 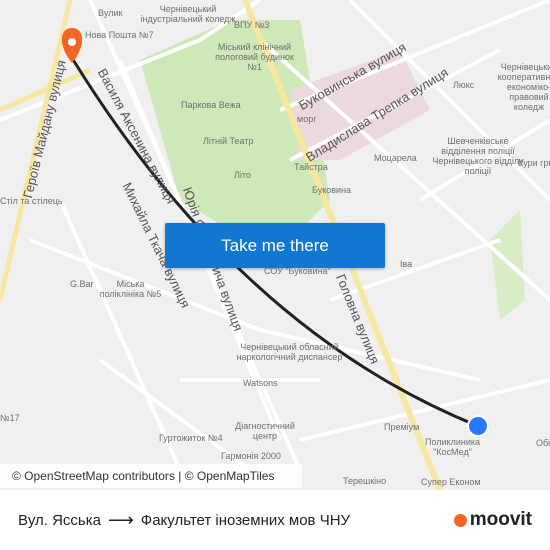 What do you see at coordinates (242, 175) in the screenshot?
I see `place-label: Літо` at bounding box center [242, 175].